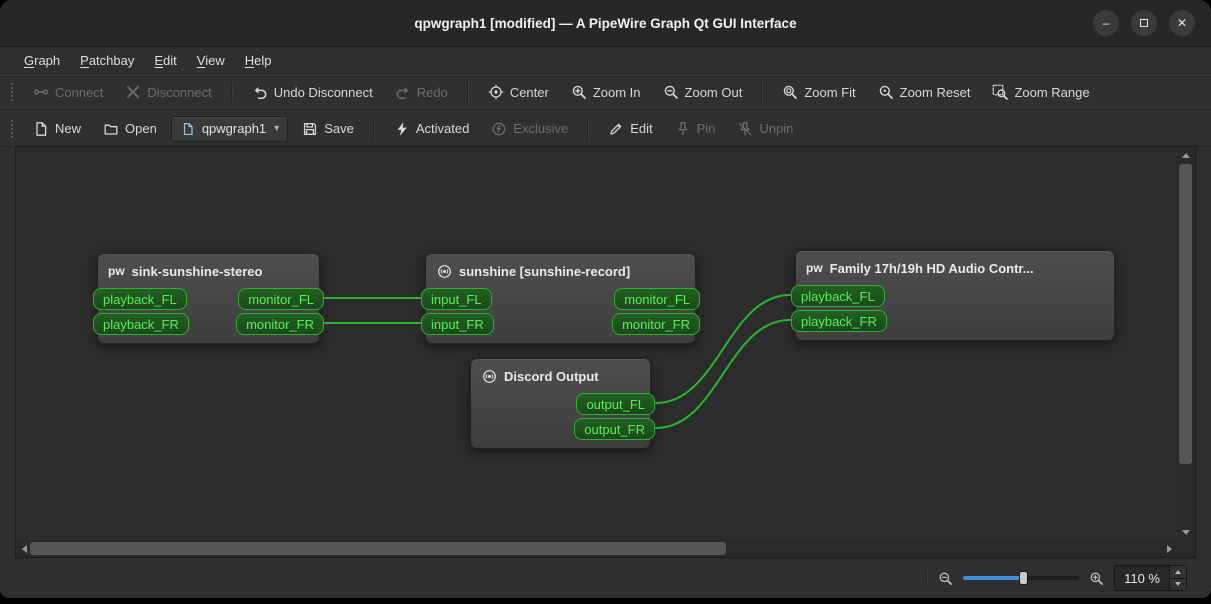 The width and height of the screenshot is (1211, 604). Describe the element at coordinates (68, 128) in the screenshot. I see `new-label: New` at that location.